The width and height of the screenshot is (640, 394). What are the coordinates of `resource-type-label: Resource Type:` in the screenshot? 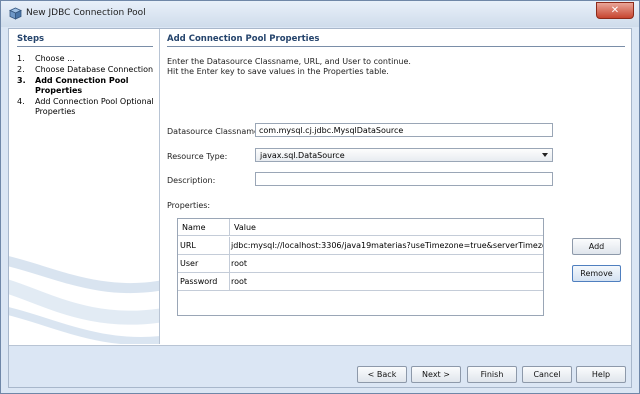 It's located at (197, 156).